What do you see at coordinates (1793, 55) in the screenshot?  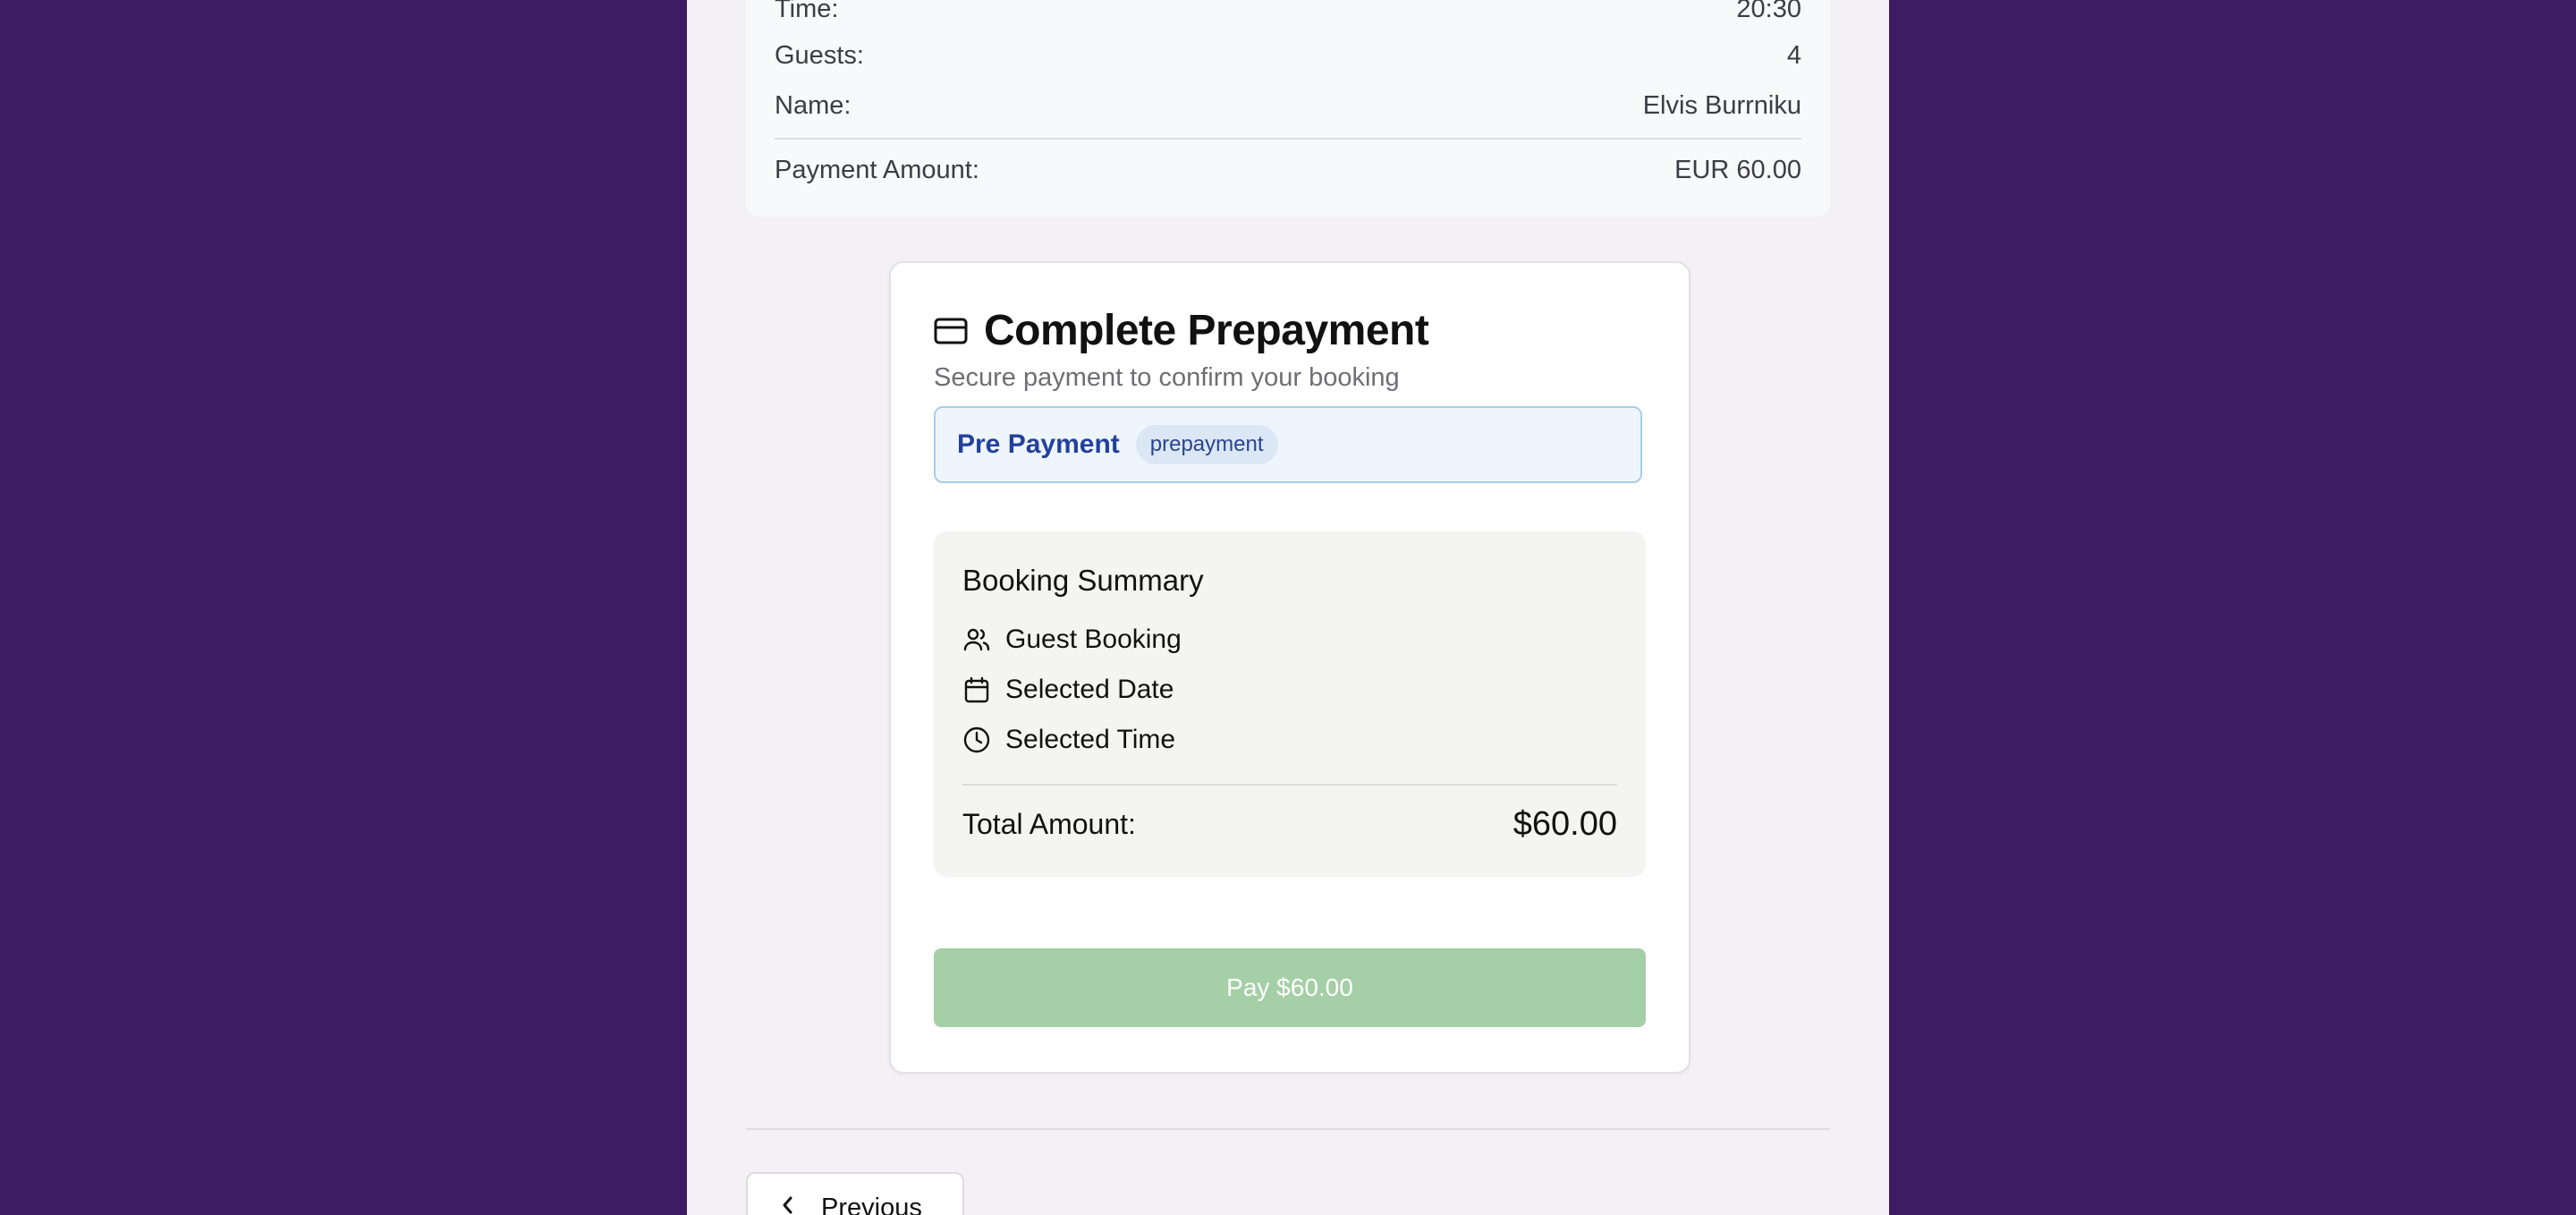 I see `guests-value: 4` at bounding box center [1793, 55].